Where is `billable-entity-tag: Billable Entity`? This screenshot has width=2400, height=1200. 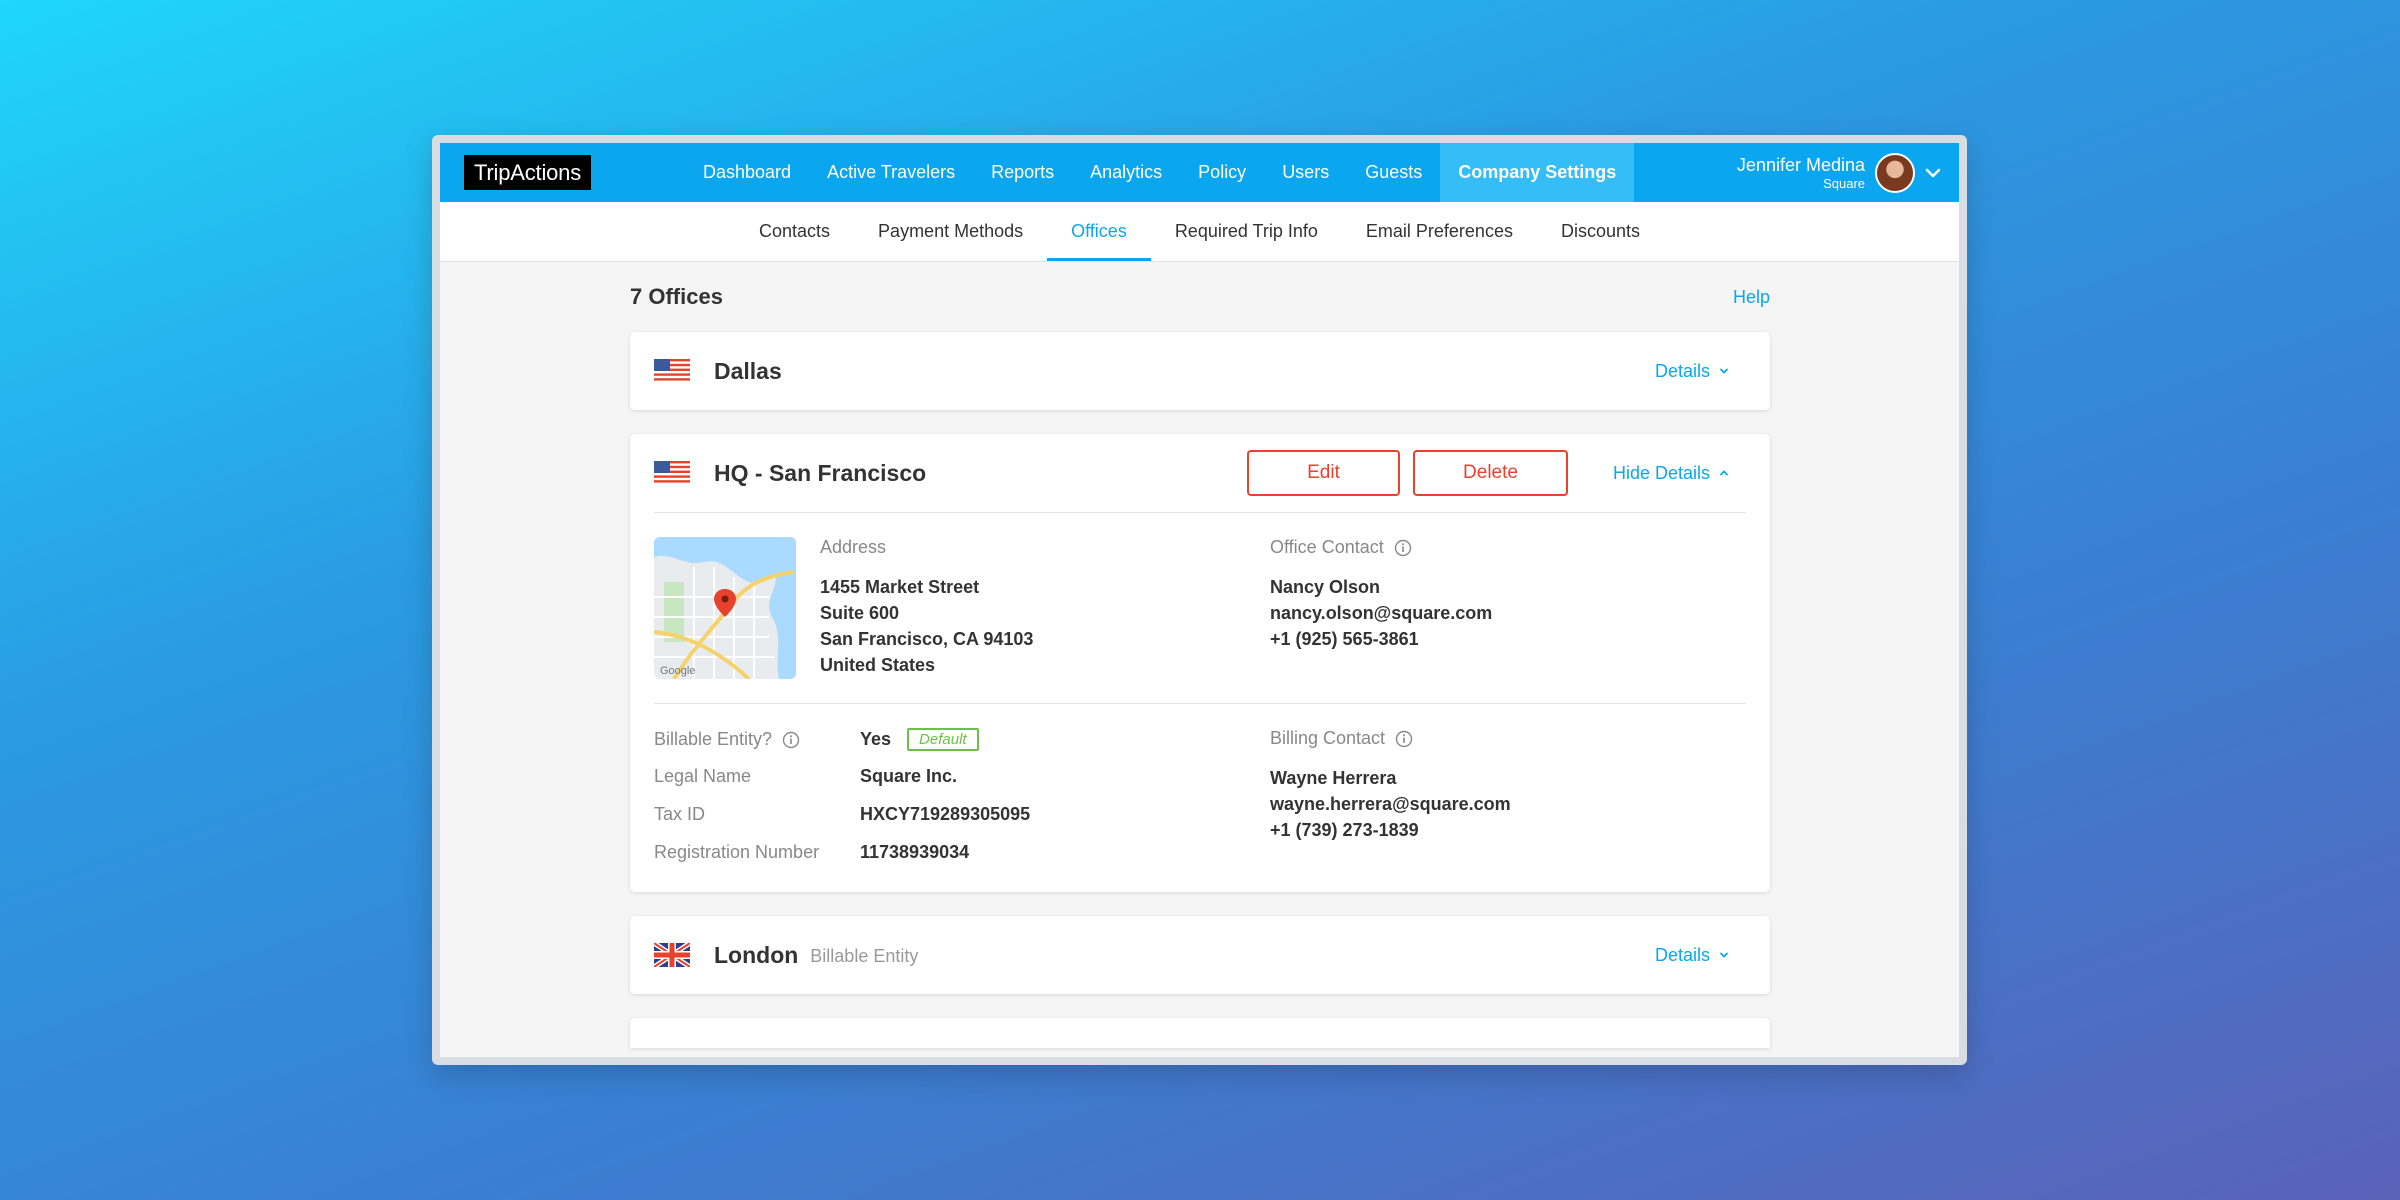 billable-entity-tag: Billable Entity is located at coordinates (864, 955).